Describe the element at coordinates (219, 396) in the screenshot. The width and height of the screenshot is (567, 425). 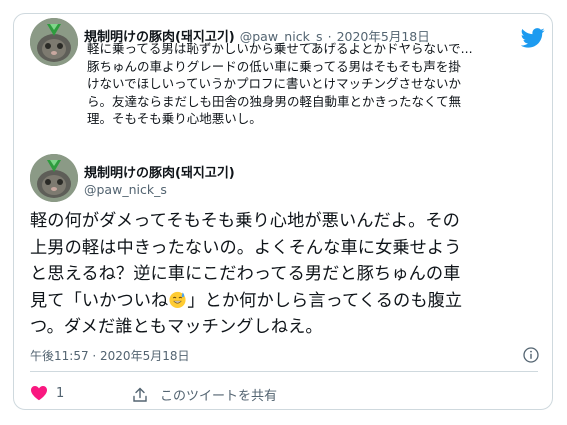
I see `share-label: このツイートを共有` at that location.